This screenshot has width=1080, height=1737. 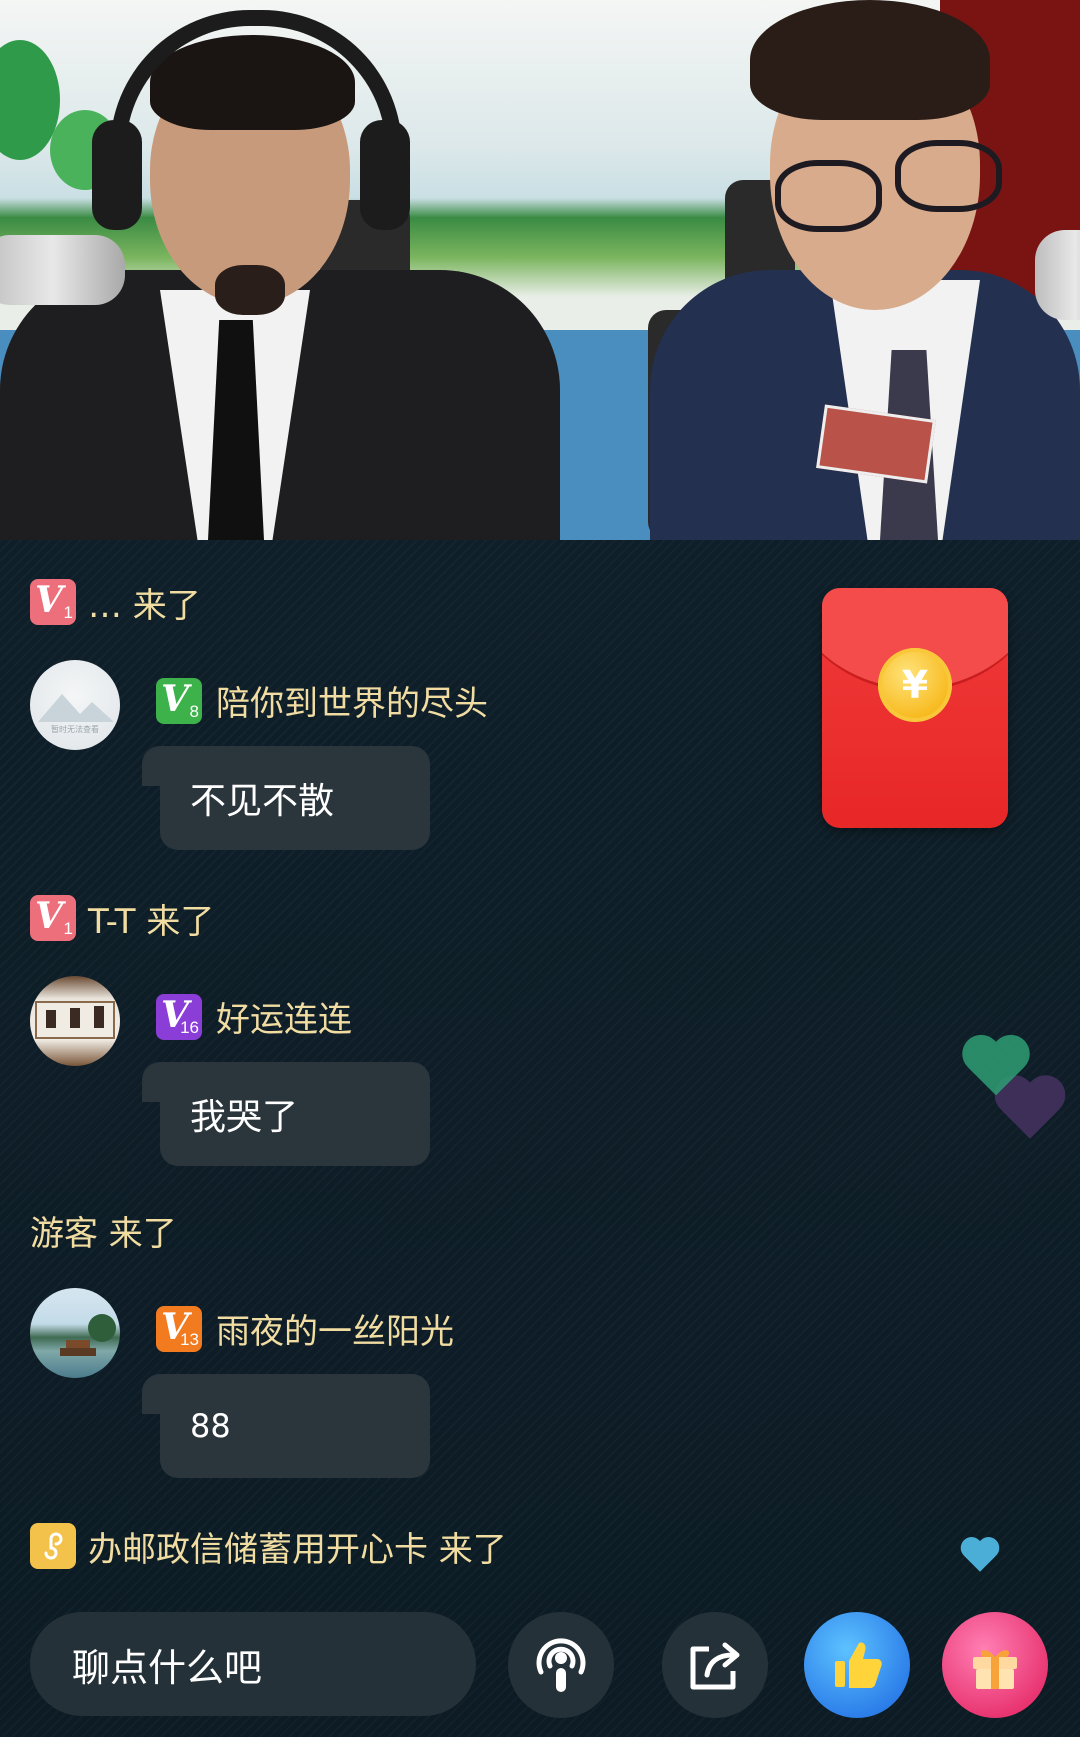 I want to click on chat-message: V 13 雨夜的一丝阳光 88, so click(x=380, y=1383).